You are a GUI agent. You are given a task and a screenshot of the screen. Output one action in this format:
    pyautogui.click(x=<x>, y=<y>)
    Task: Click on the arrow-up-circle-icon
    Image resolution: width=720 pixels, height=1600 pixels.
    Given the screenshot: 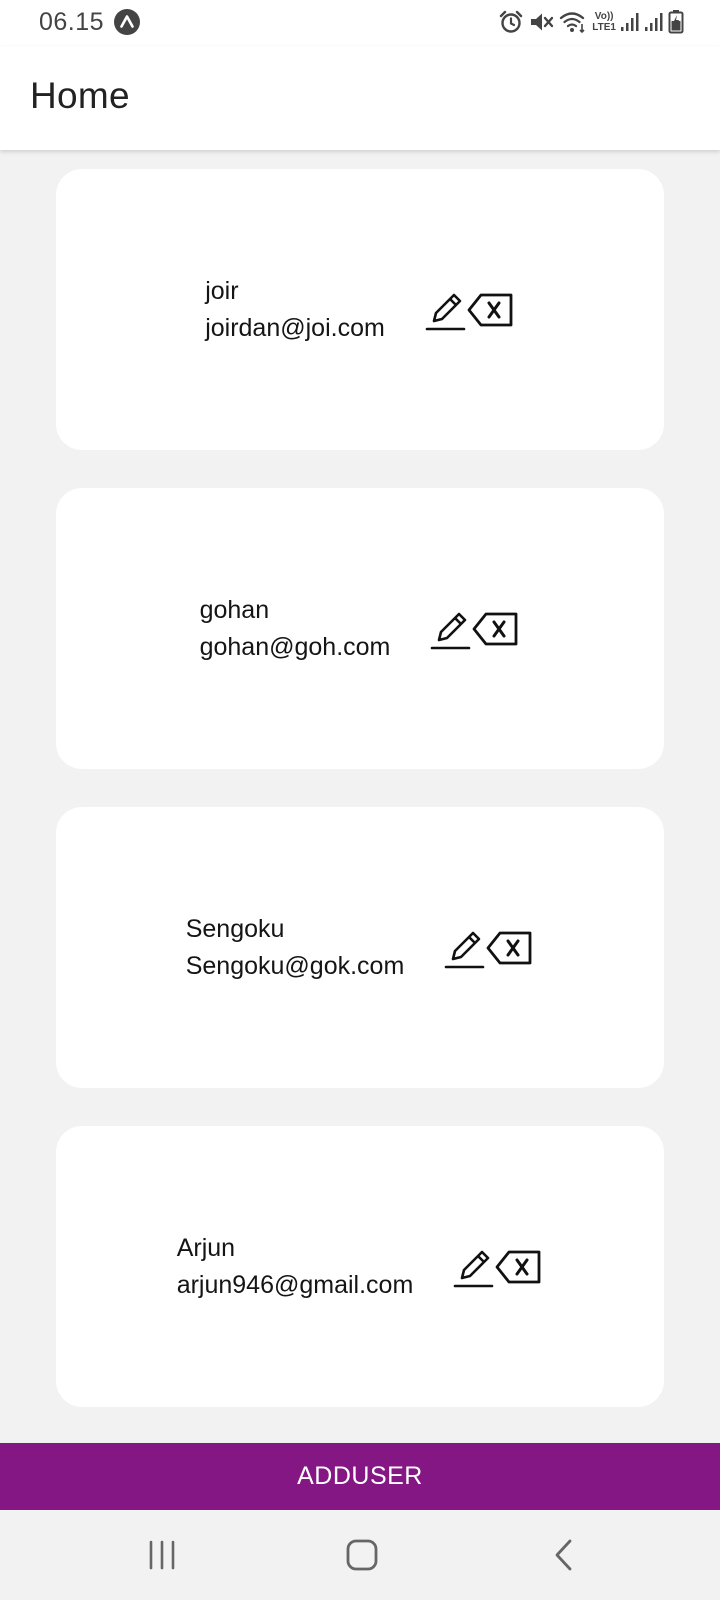 What is the action you would take?
    pyautogui.click(x=127, y=22)
    